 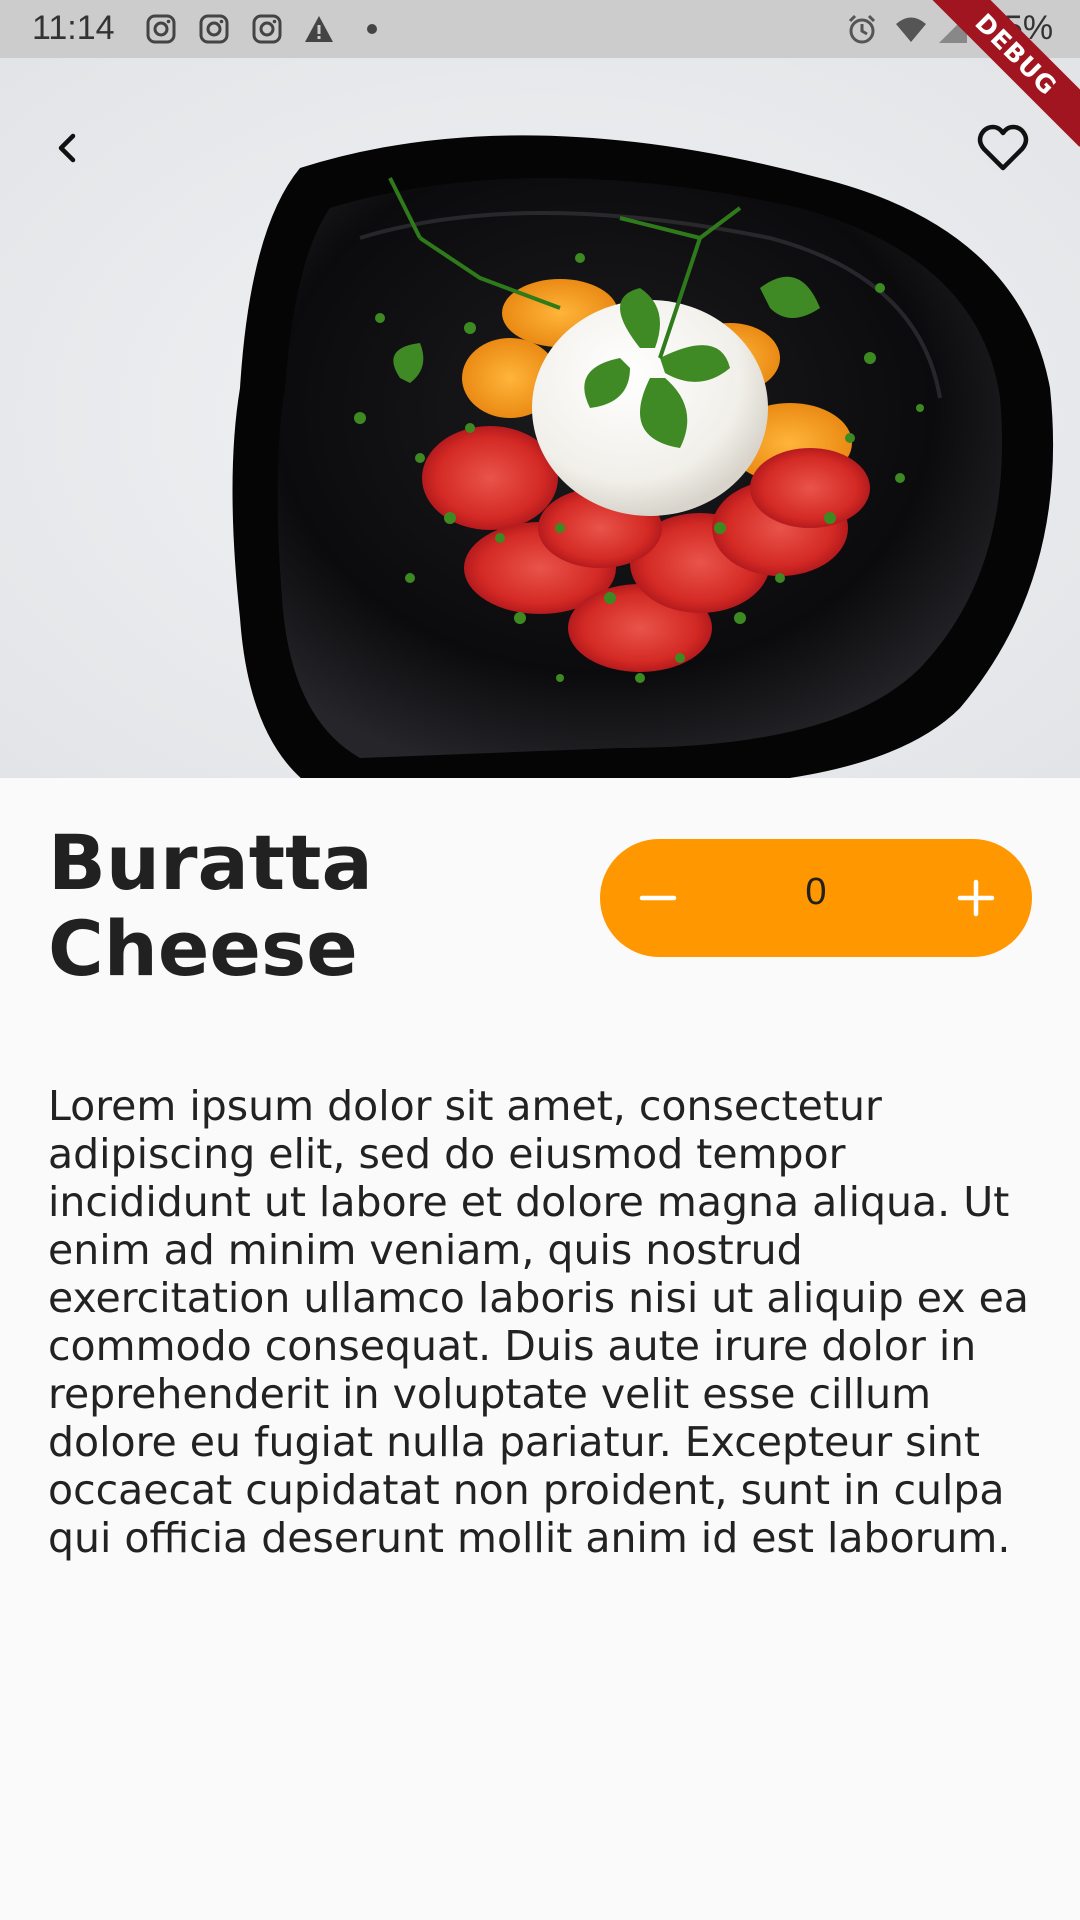 What do you see at coordinates (816, 892) in the screenshot?
I see `quantity-value: 0` at bounding box center [816, 892].